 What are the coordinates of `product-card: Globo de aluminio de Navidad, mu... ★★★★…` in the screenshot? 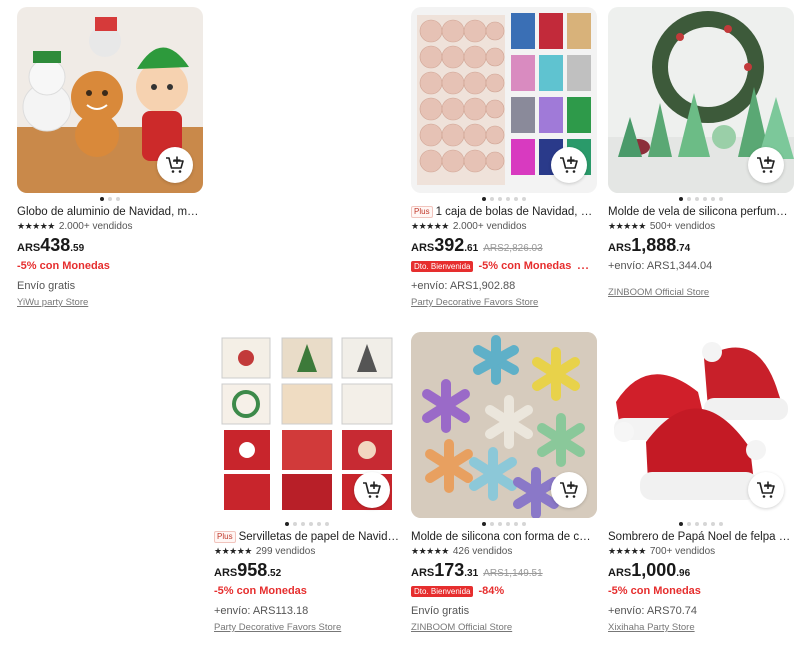 It's located at (110, 158).